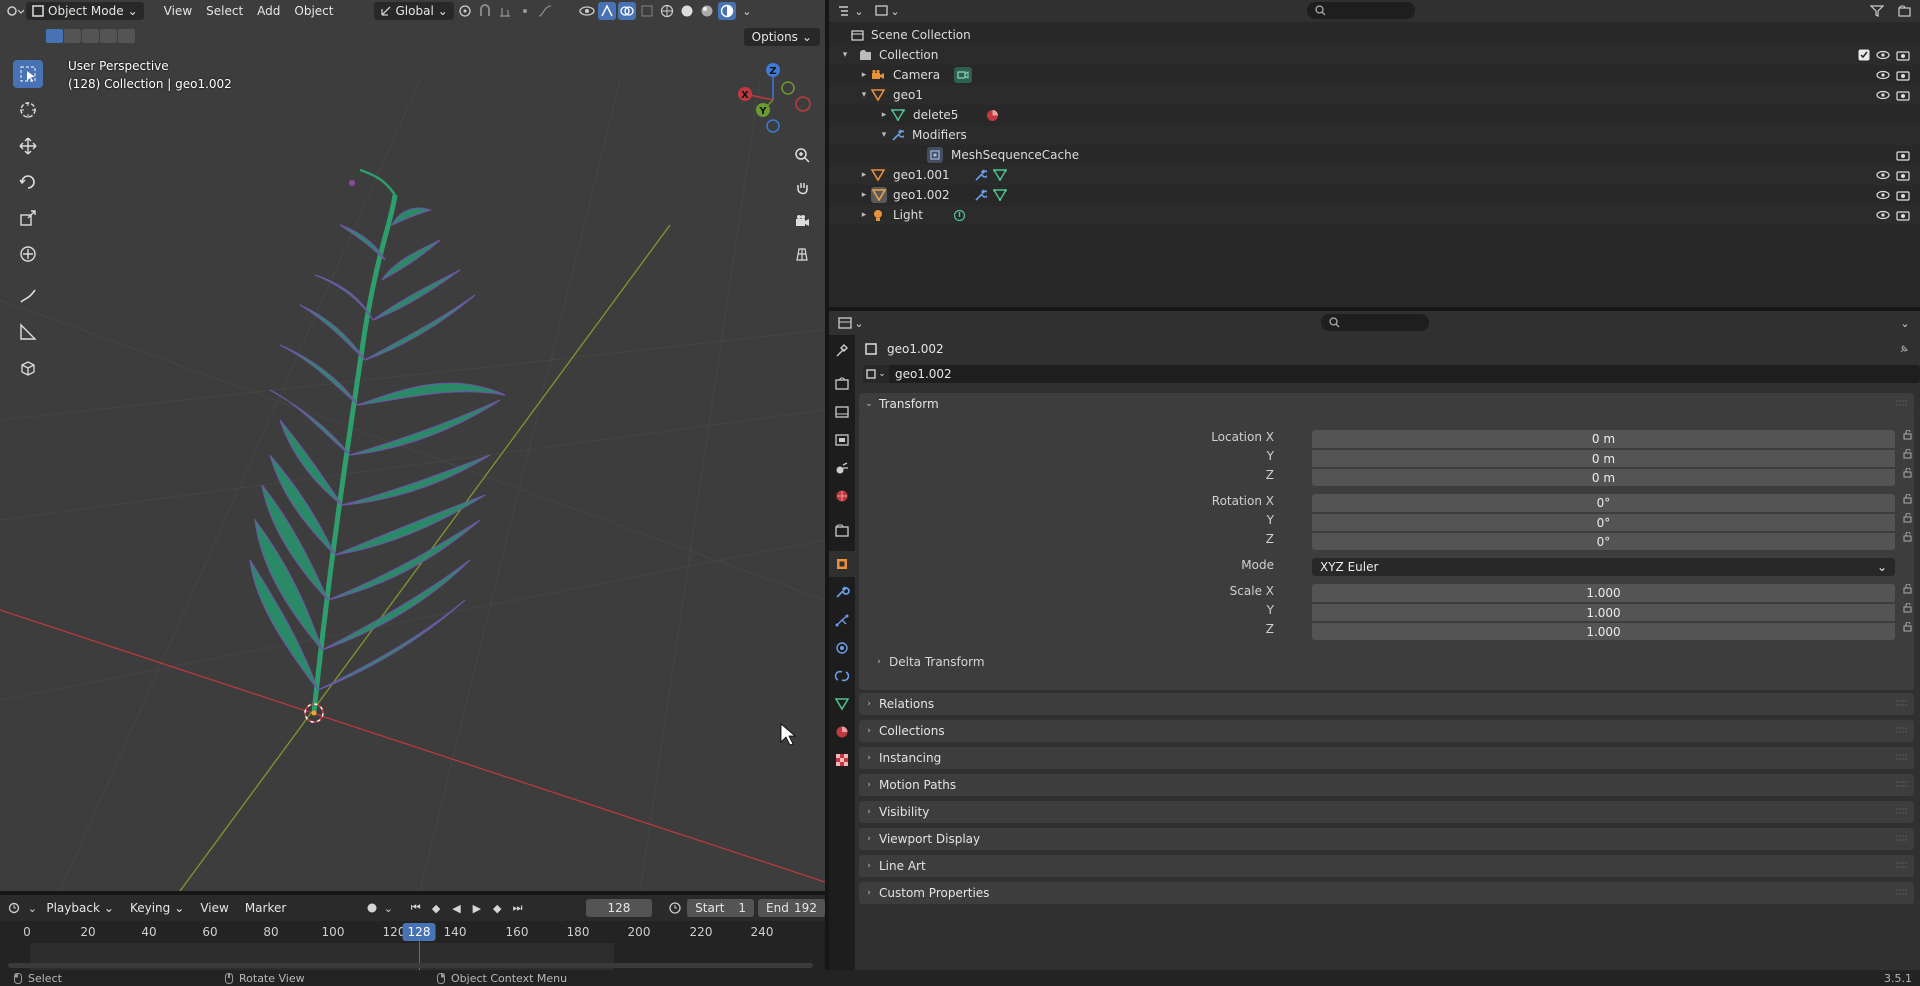  Describe the element at coordinates (1603, 439) in the screenshot. I see `location-x-field: 0 m` at that location.